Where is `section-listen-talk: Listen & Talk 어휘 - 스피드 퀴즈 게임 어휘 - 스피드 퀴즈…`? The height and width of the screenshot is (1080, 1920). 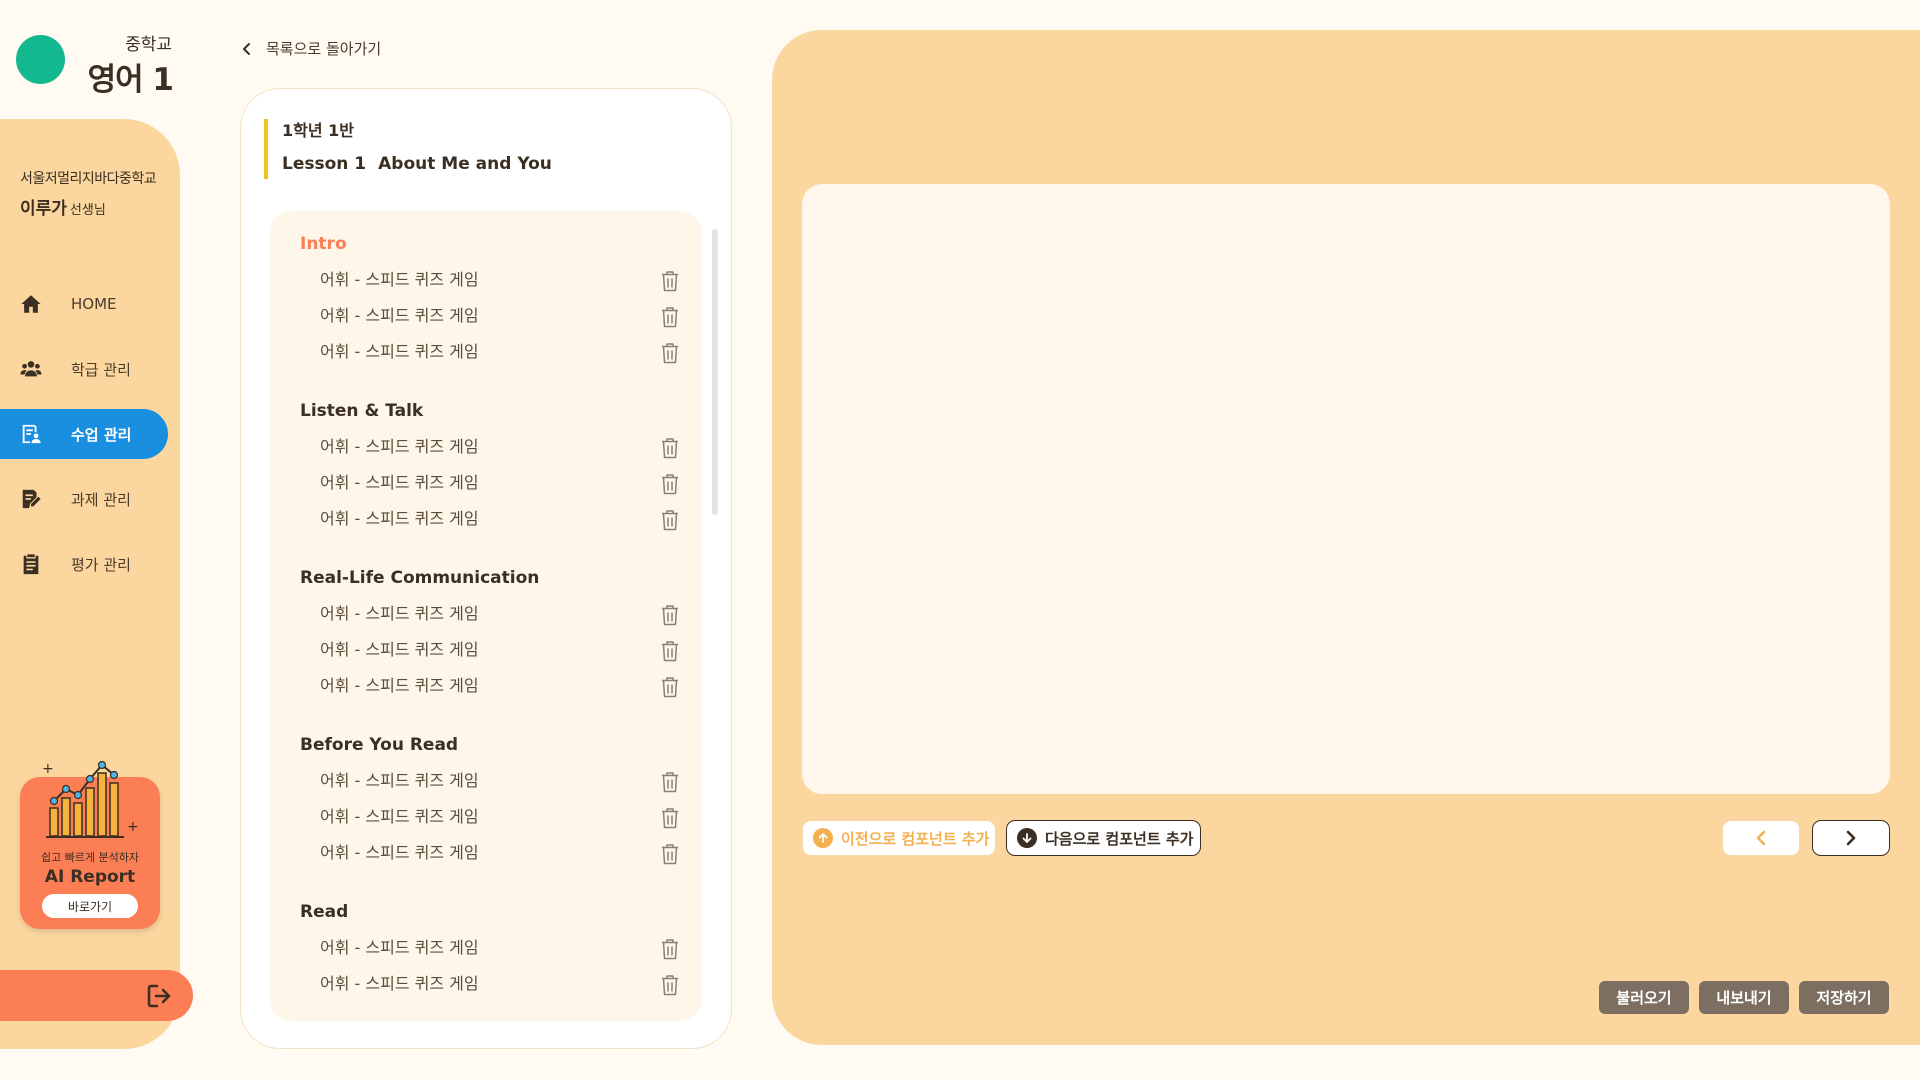
section-listen-talk: Listen & Talk 어휘 - 스피드 퀴즈 게임 어휘 - 스피드 퀴즈… is located at coordinates (489, 465).